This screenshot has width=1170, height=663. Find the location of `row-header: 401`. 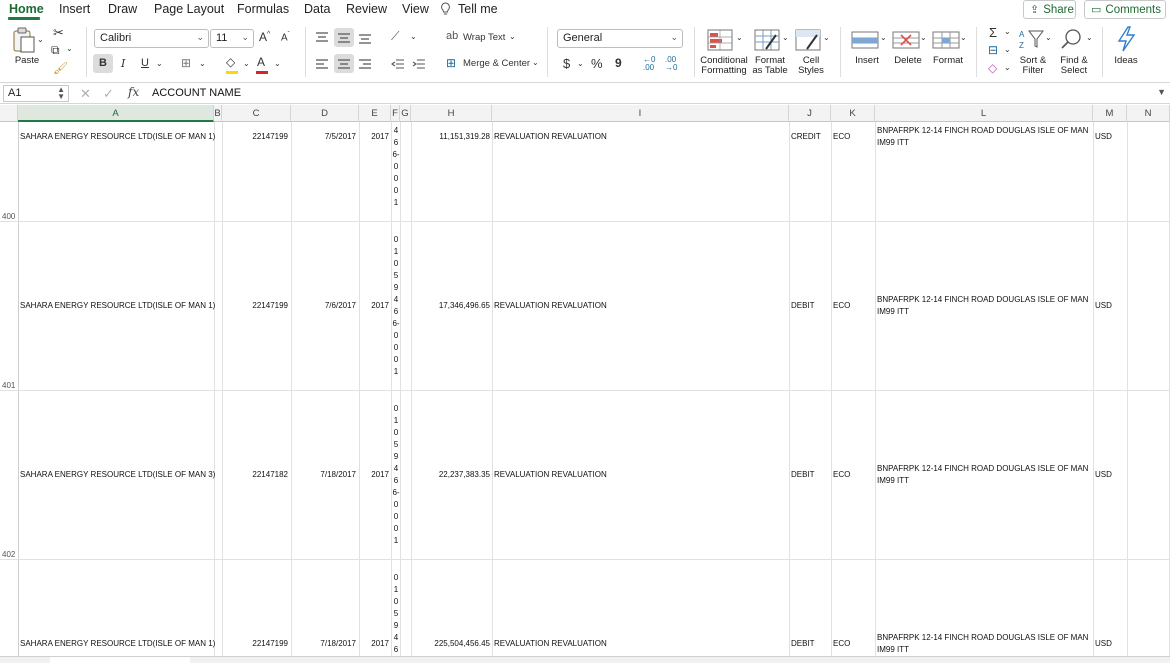

row-header: 401 is located at coordinates (9, 385).